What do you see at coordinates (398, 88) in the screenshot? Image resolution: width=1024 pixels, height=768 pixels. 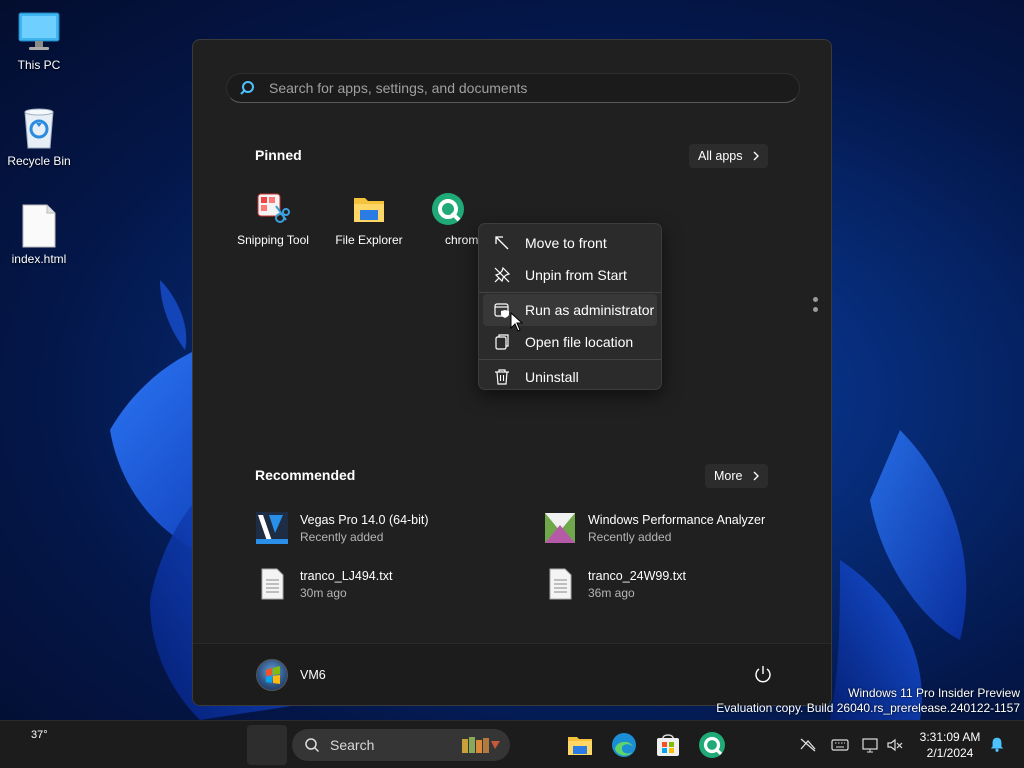 I see `search-placeholder: Search for apps, settings, and documents` at bounding box center [398, 88].